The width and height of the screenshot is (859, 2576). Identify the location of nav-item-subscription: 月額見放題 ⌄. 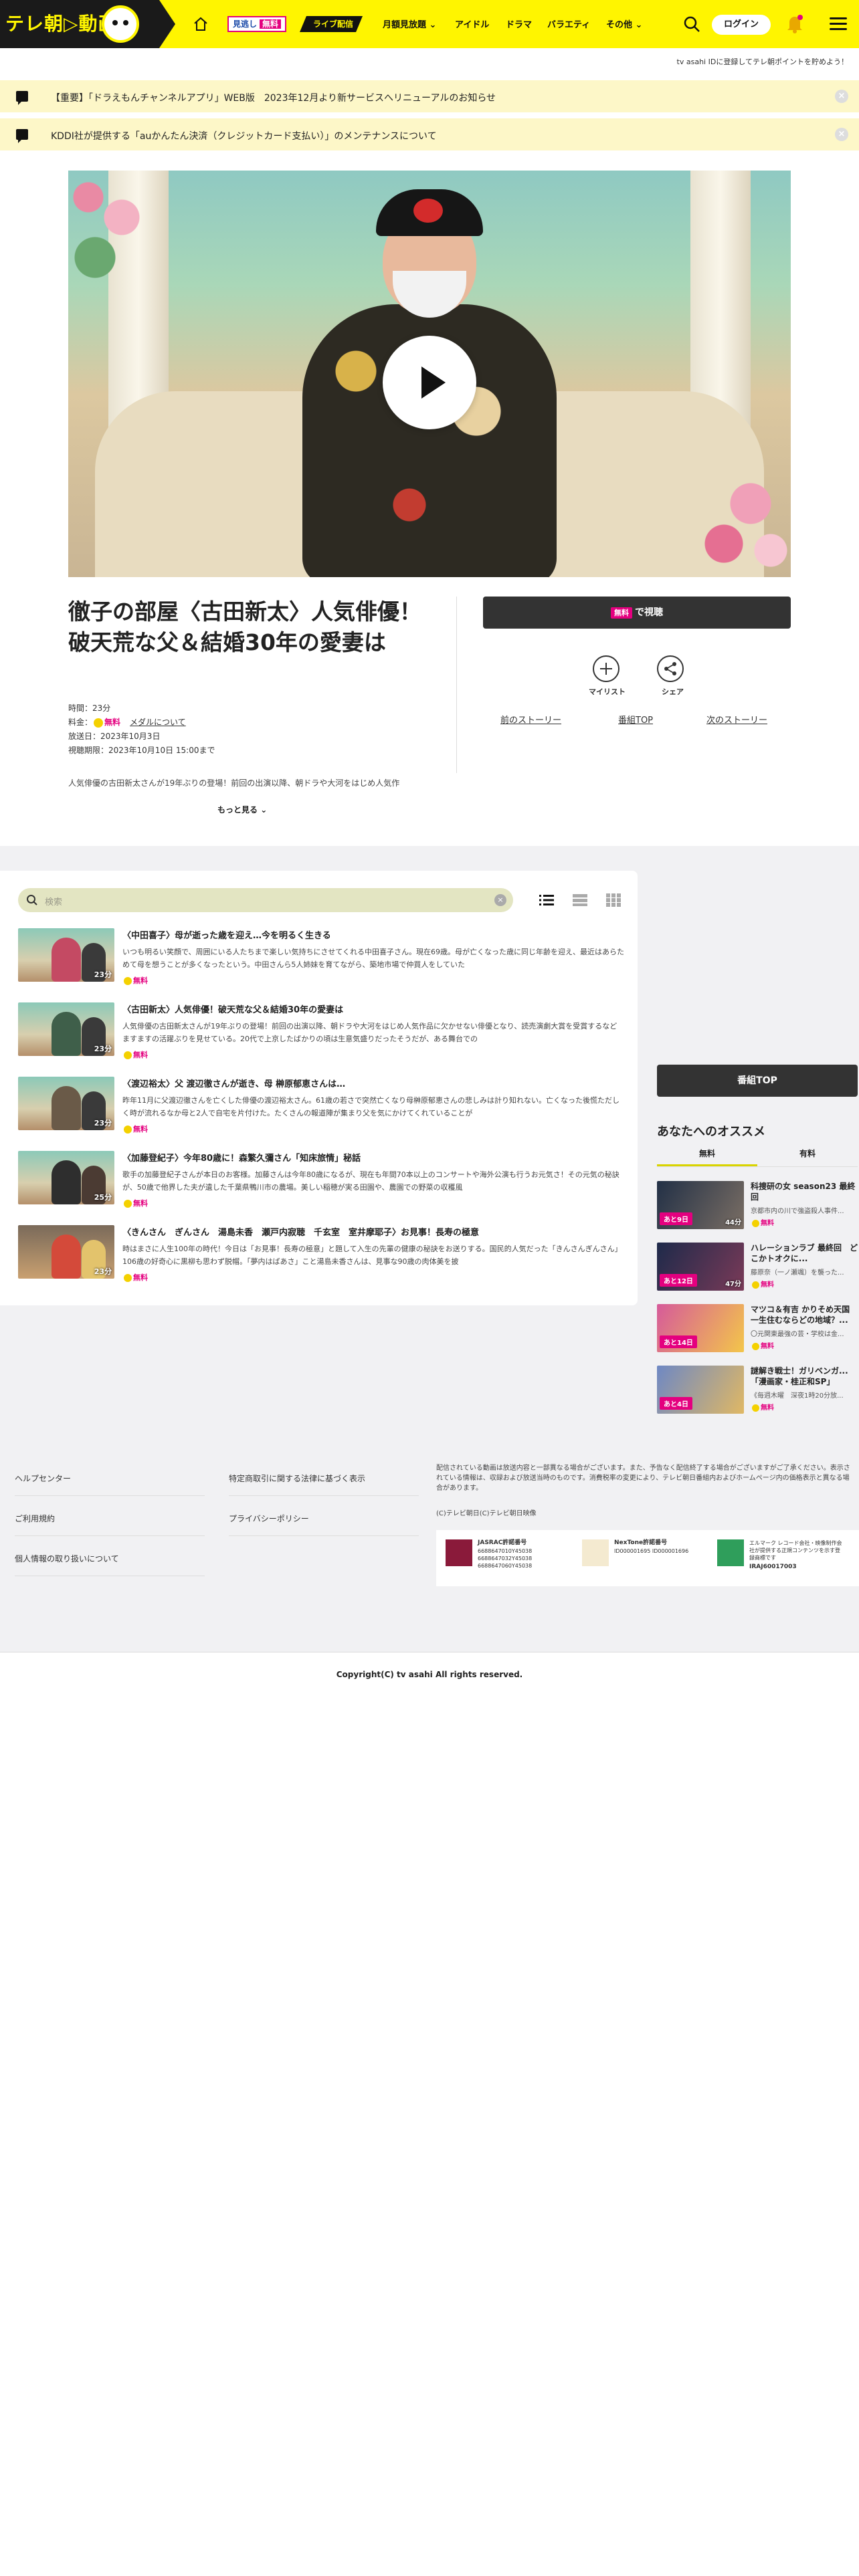
(410, 24).